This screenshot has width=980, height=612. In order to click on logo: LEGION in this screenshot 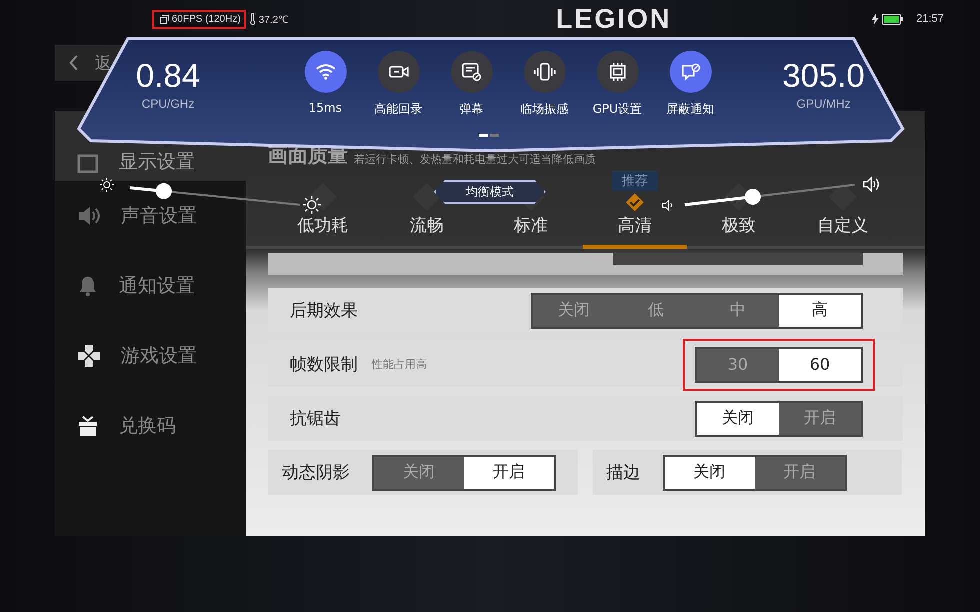, I will do `click(614, 19)`.